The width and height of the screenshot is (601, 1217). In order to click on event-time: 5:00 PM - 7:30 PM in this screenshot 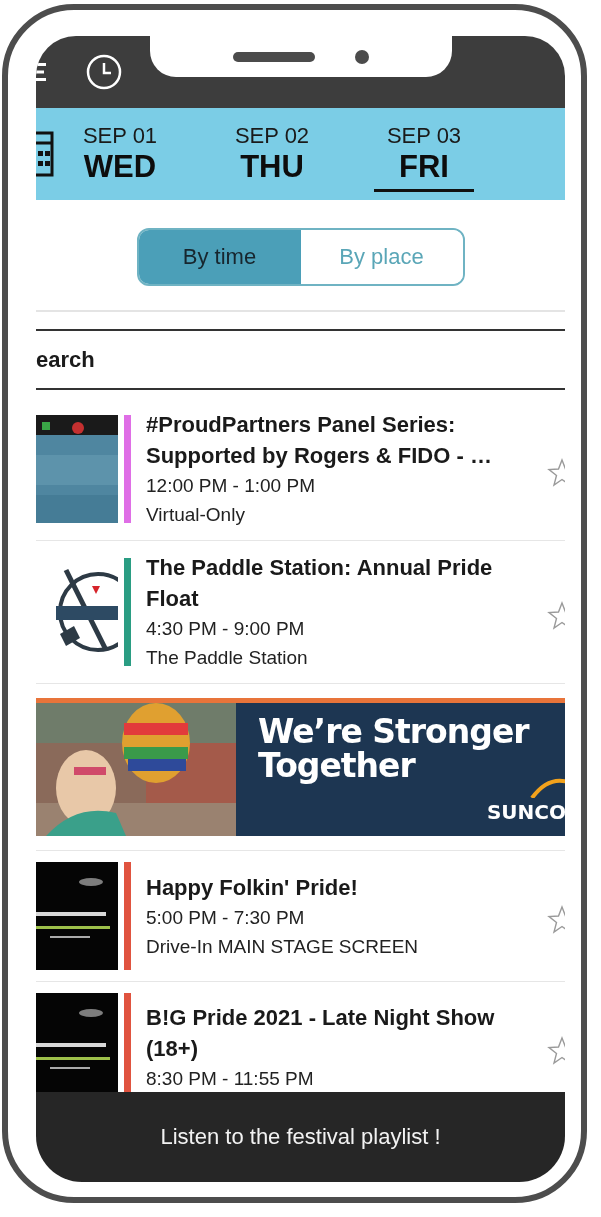, I will do `click(226, 917)`.